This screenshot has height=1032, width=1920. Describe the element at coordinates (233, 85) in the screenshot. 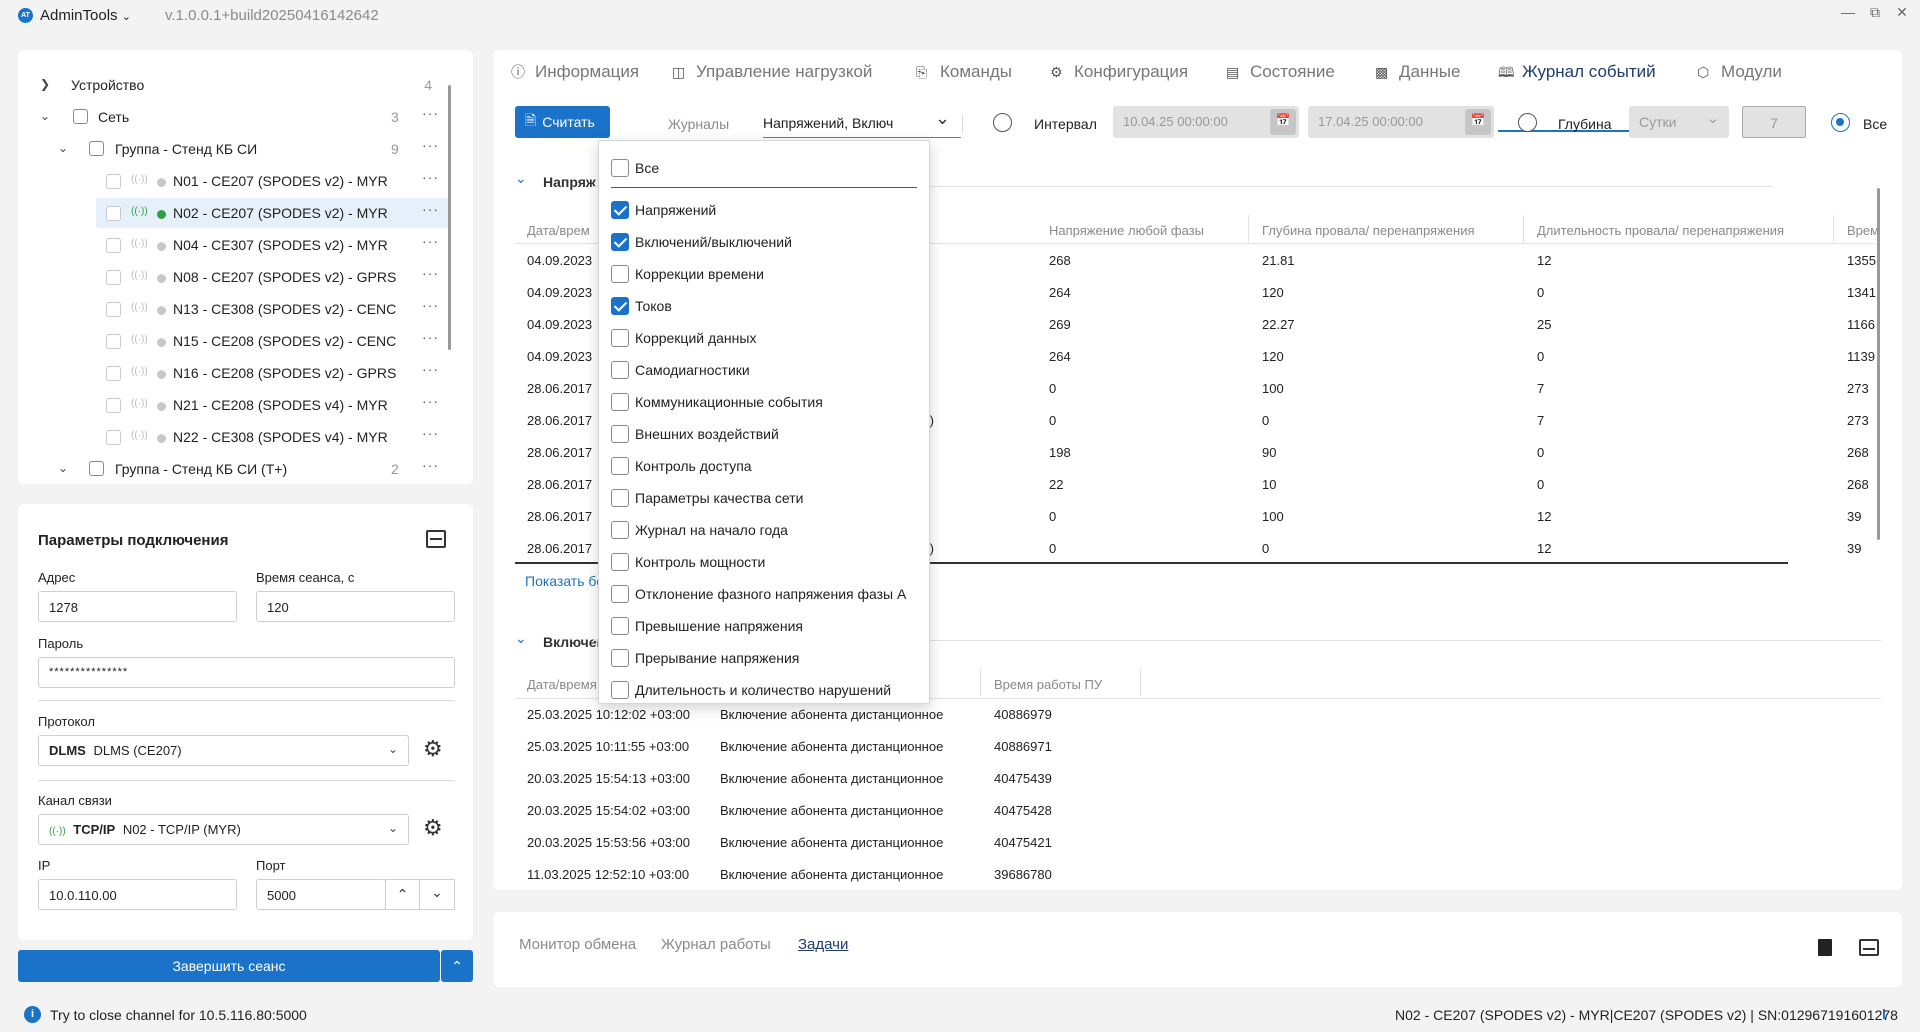

I see `tree-node-device: ❯ Устройство 4` at that location.